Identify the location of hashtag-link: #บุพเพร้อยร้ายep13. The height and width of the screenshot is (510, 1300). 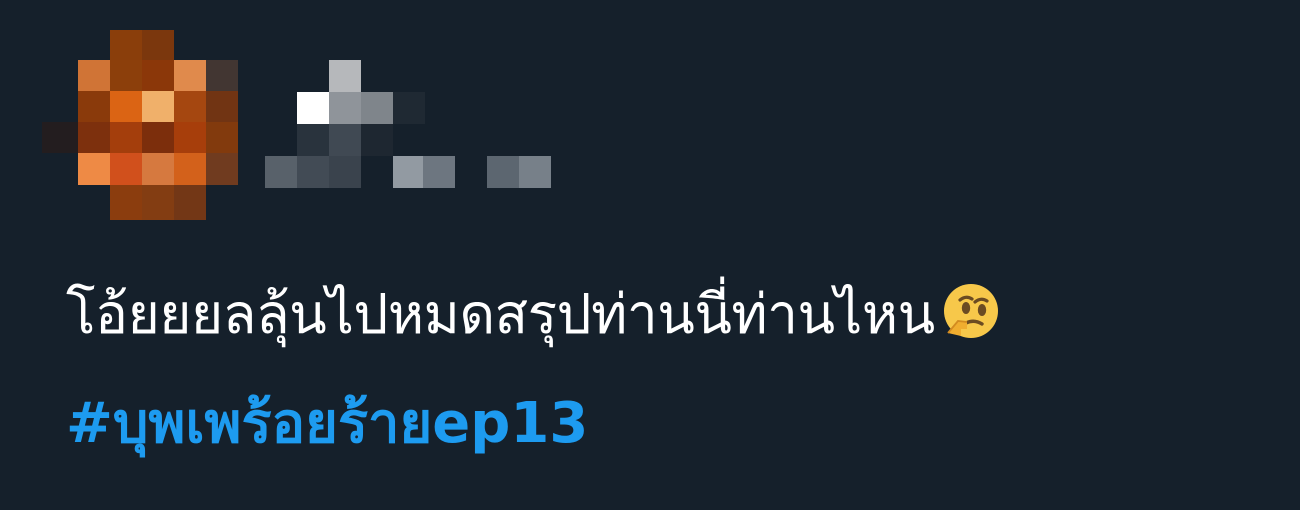
(327, 424).